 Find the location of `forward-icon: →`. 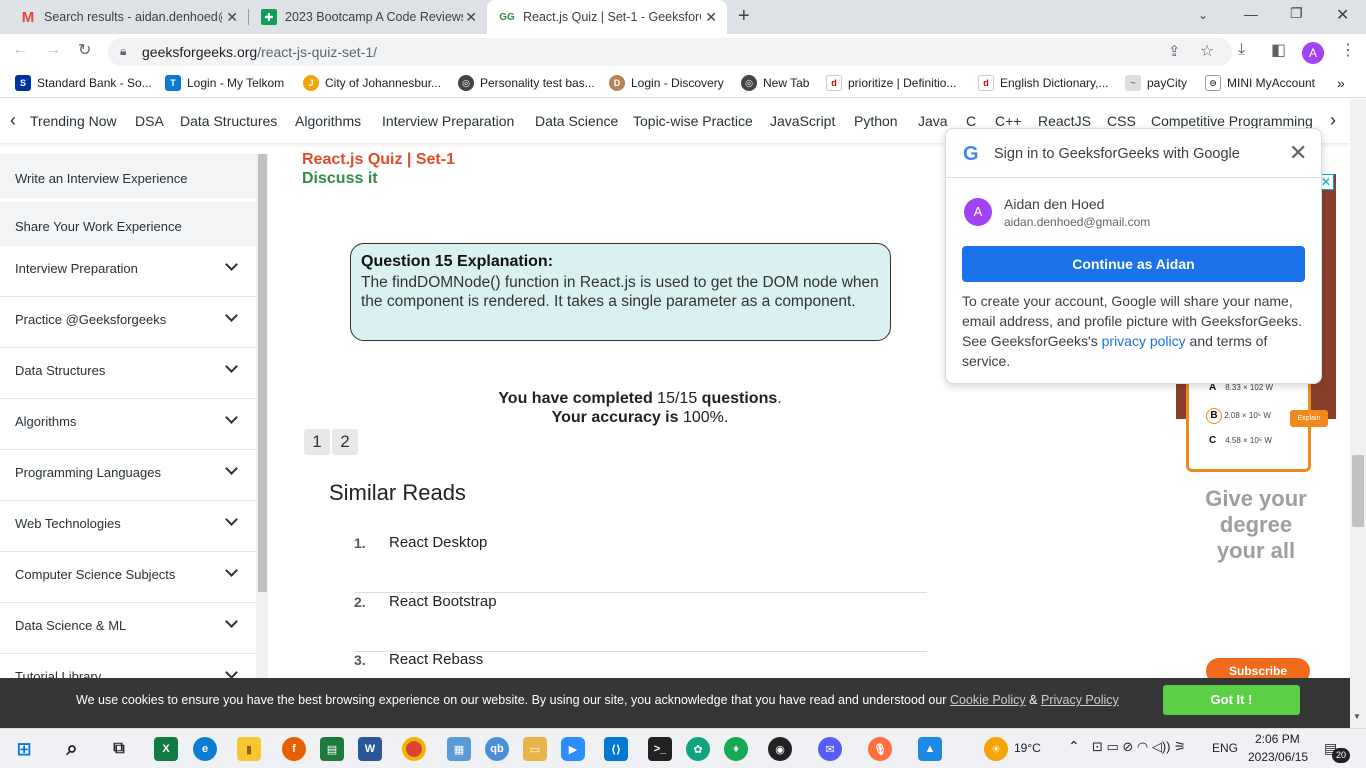

forward-icon: → is located at coordinates (53, 50).